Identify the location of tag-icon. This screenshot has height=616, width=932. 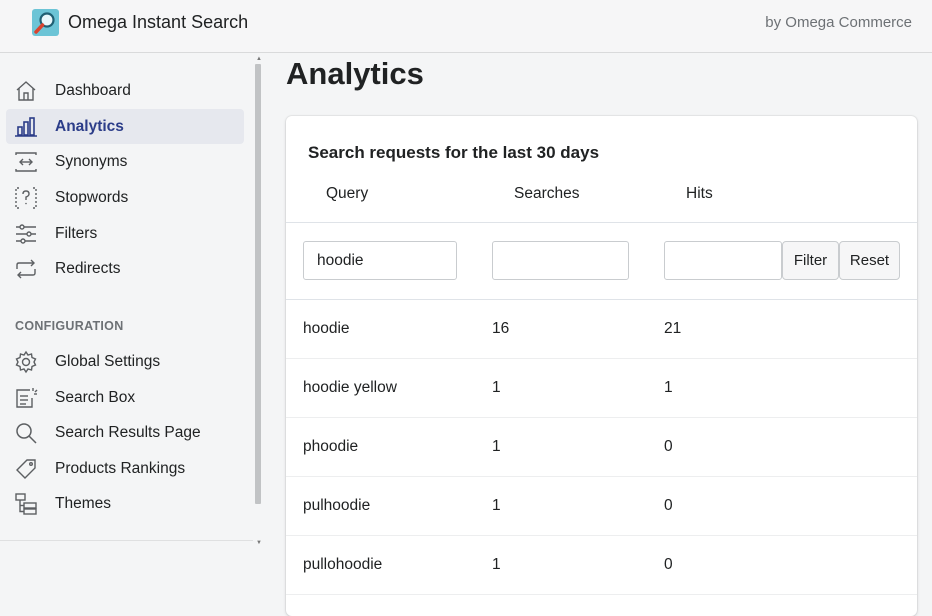
(26, 469).